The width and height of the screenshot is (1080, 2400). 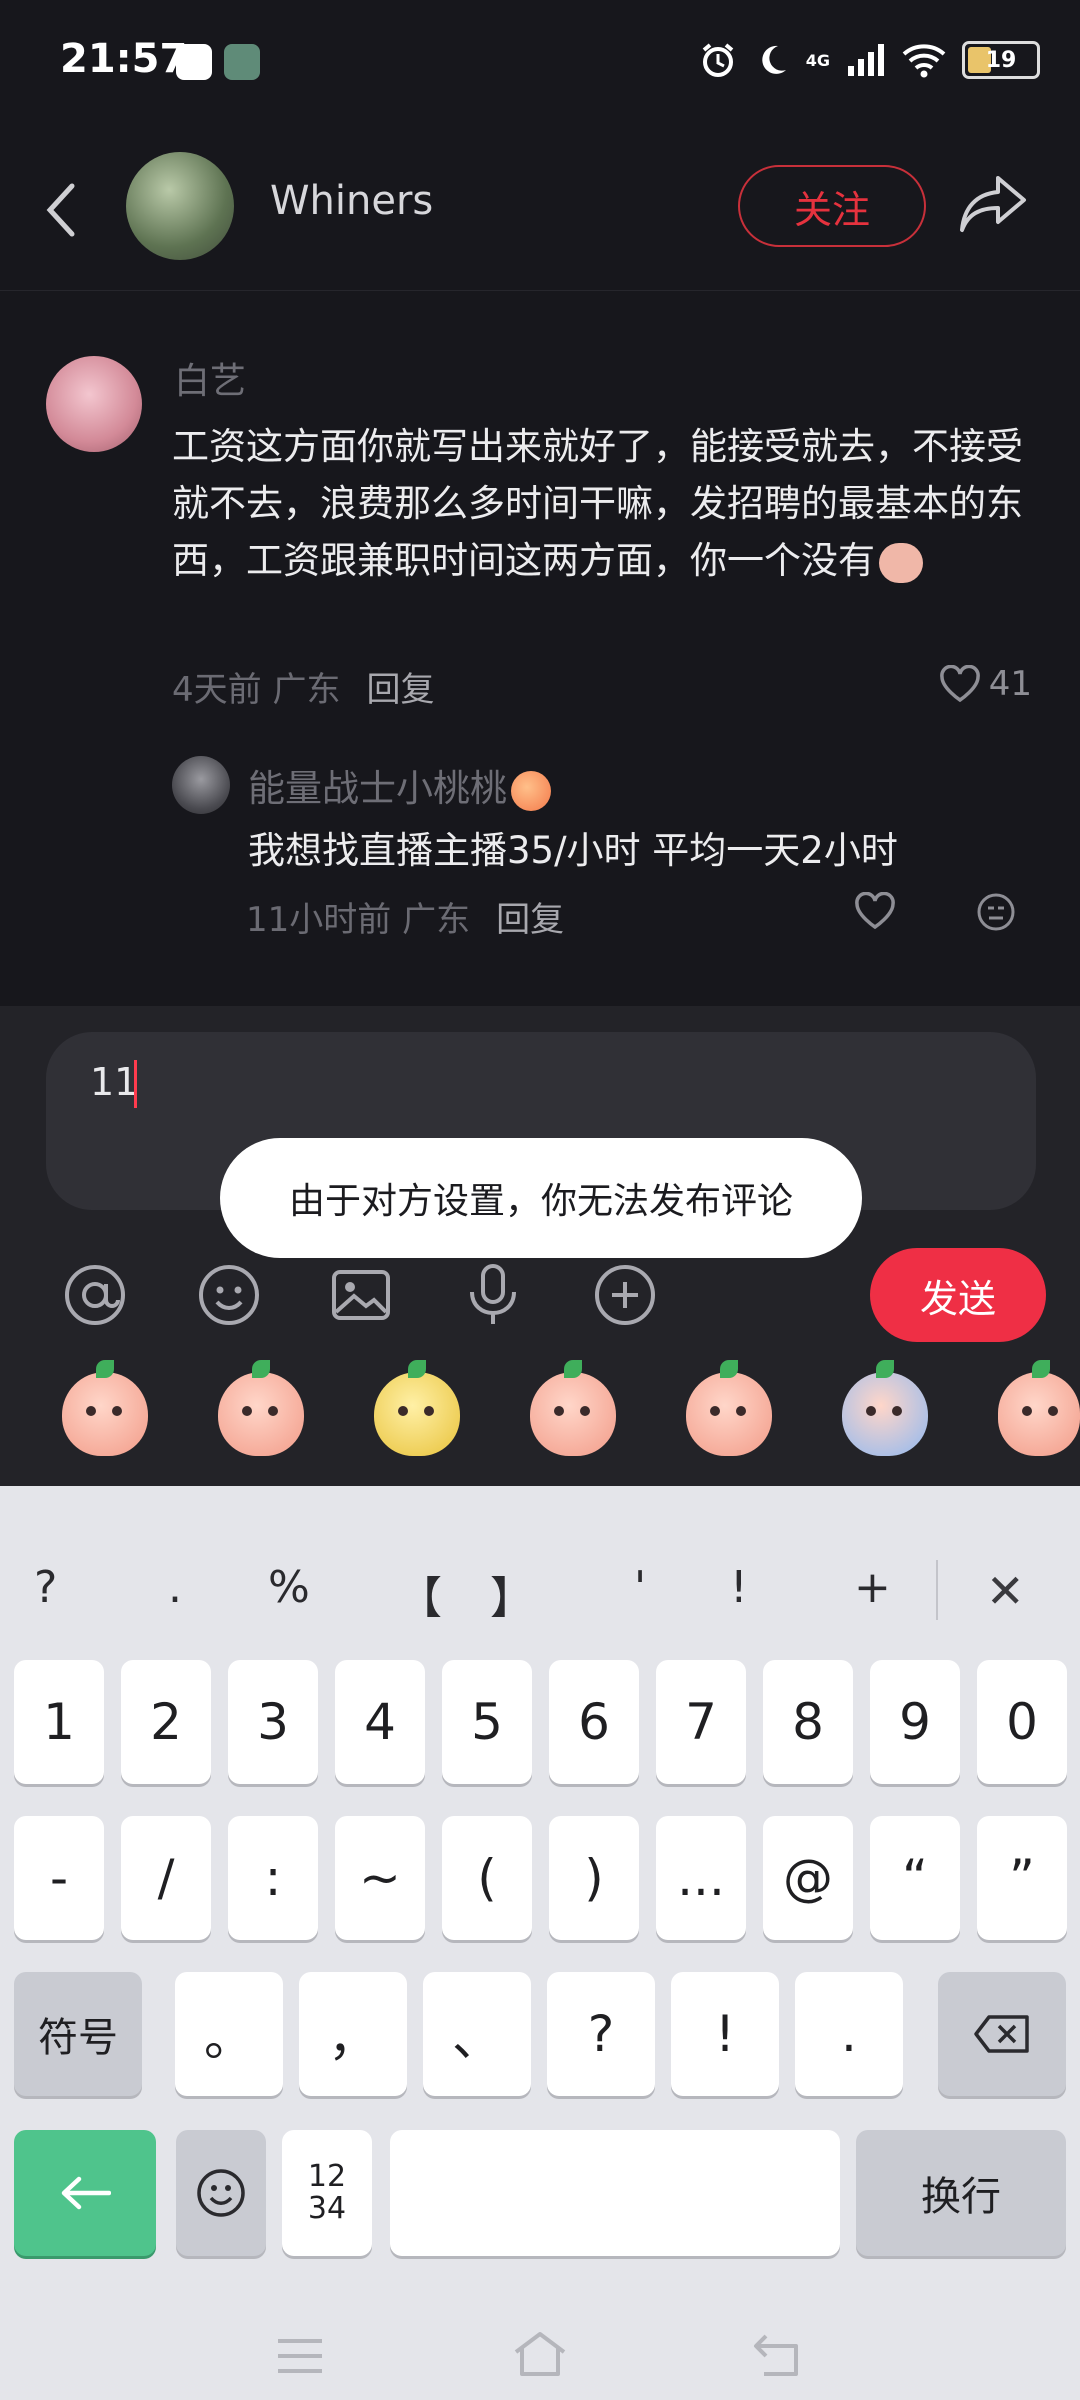 I want to click on network-type: 4G, so click(x=817, y=60).